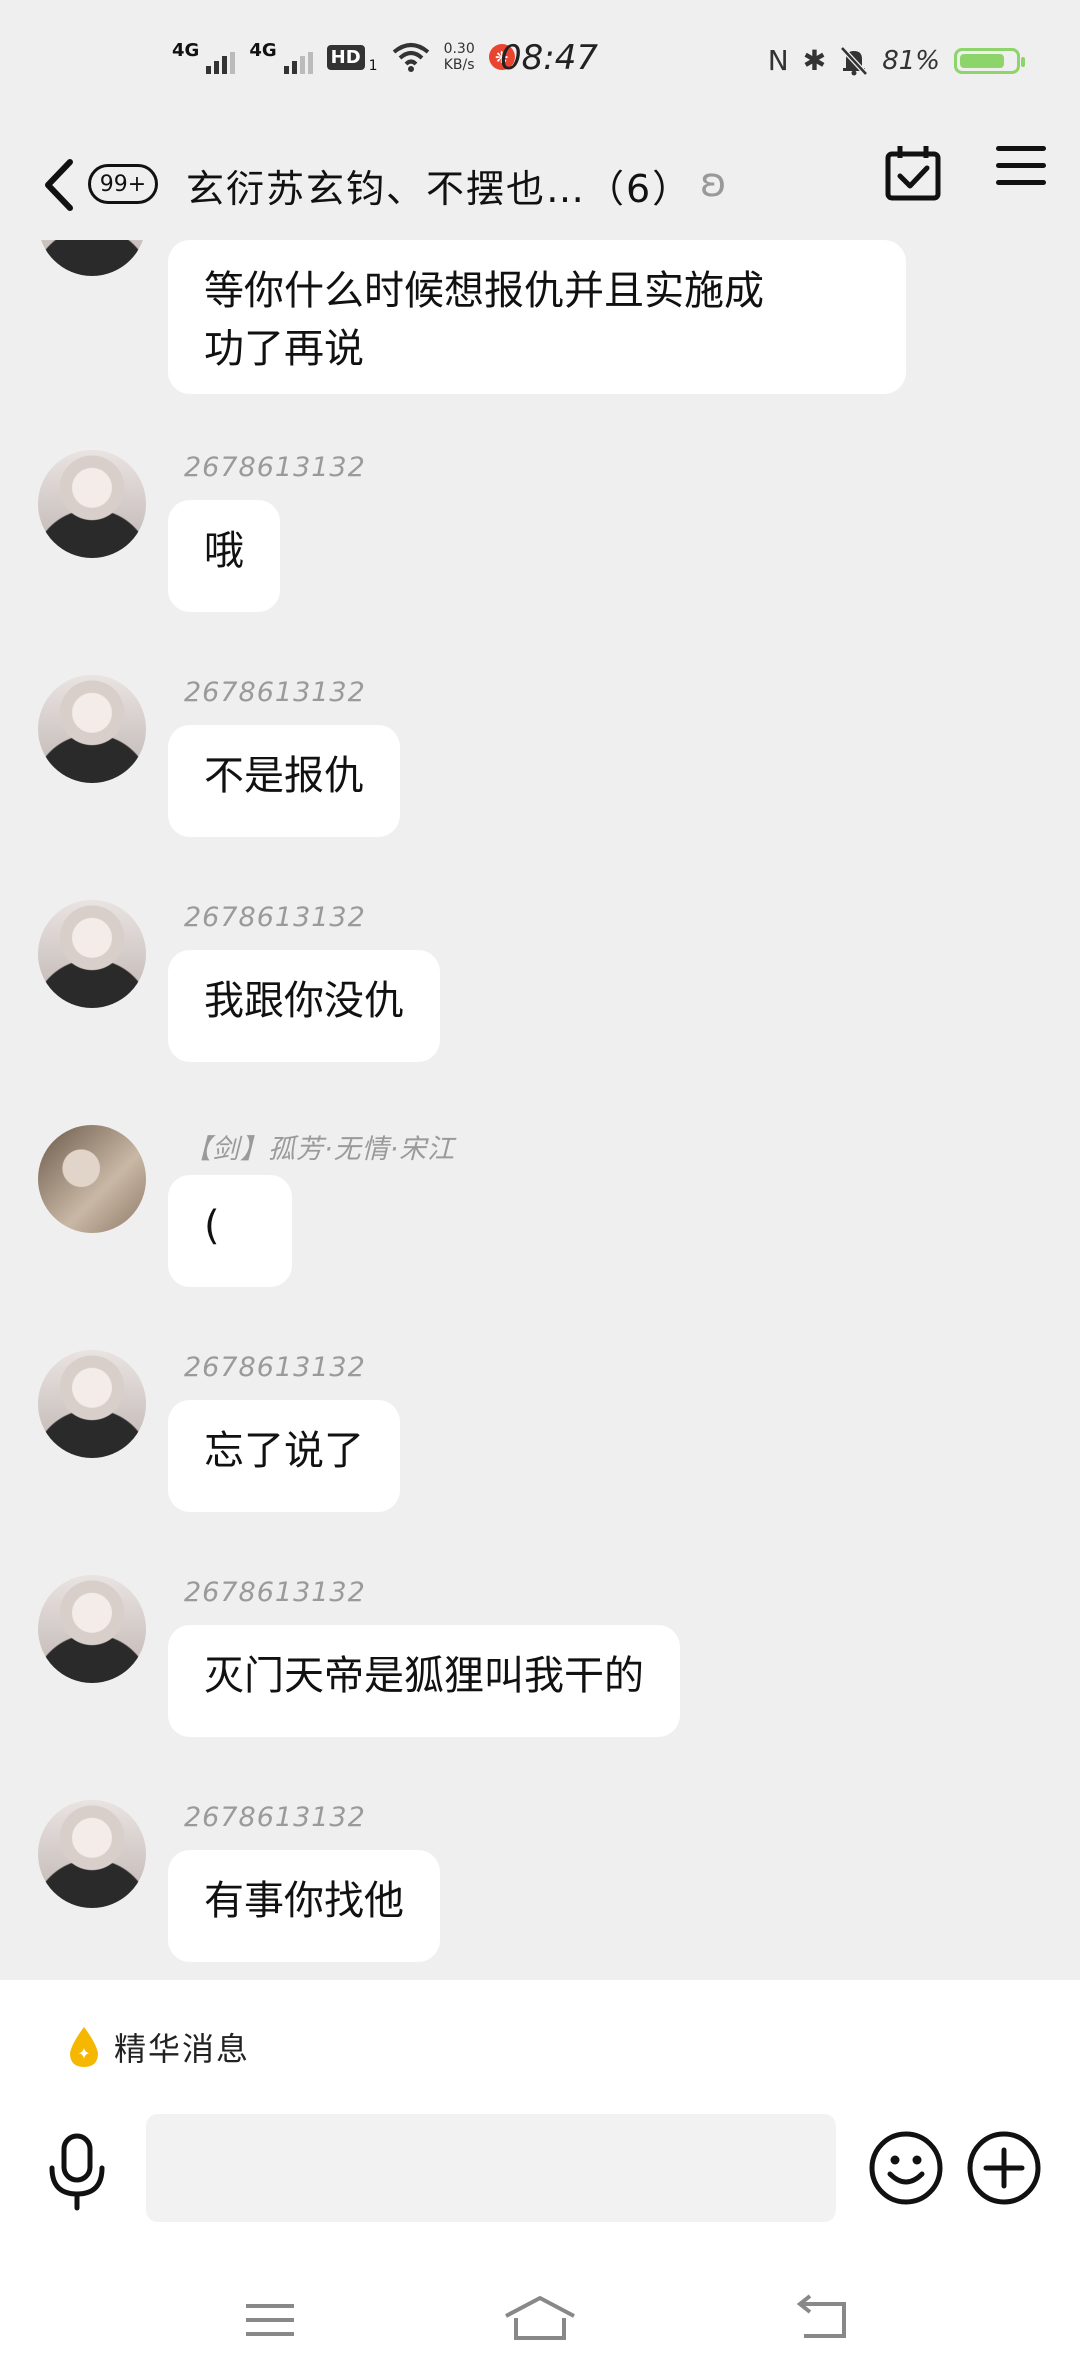 The height and width of the screenshot is (2376, 1080). What do you see at coordinates (230, 1231) in the screenshot?
I see `message-bubble: (` at bounding box center [230, 1231].